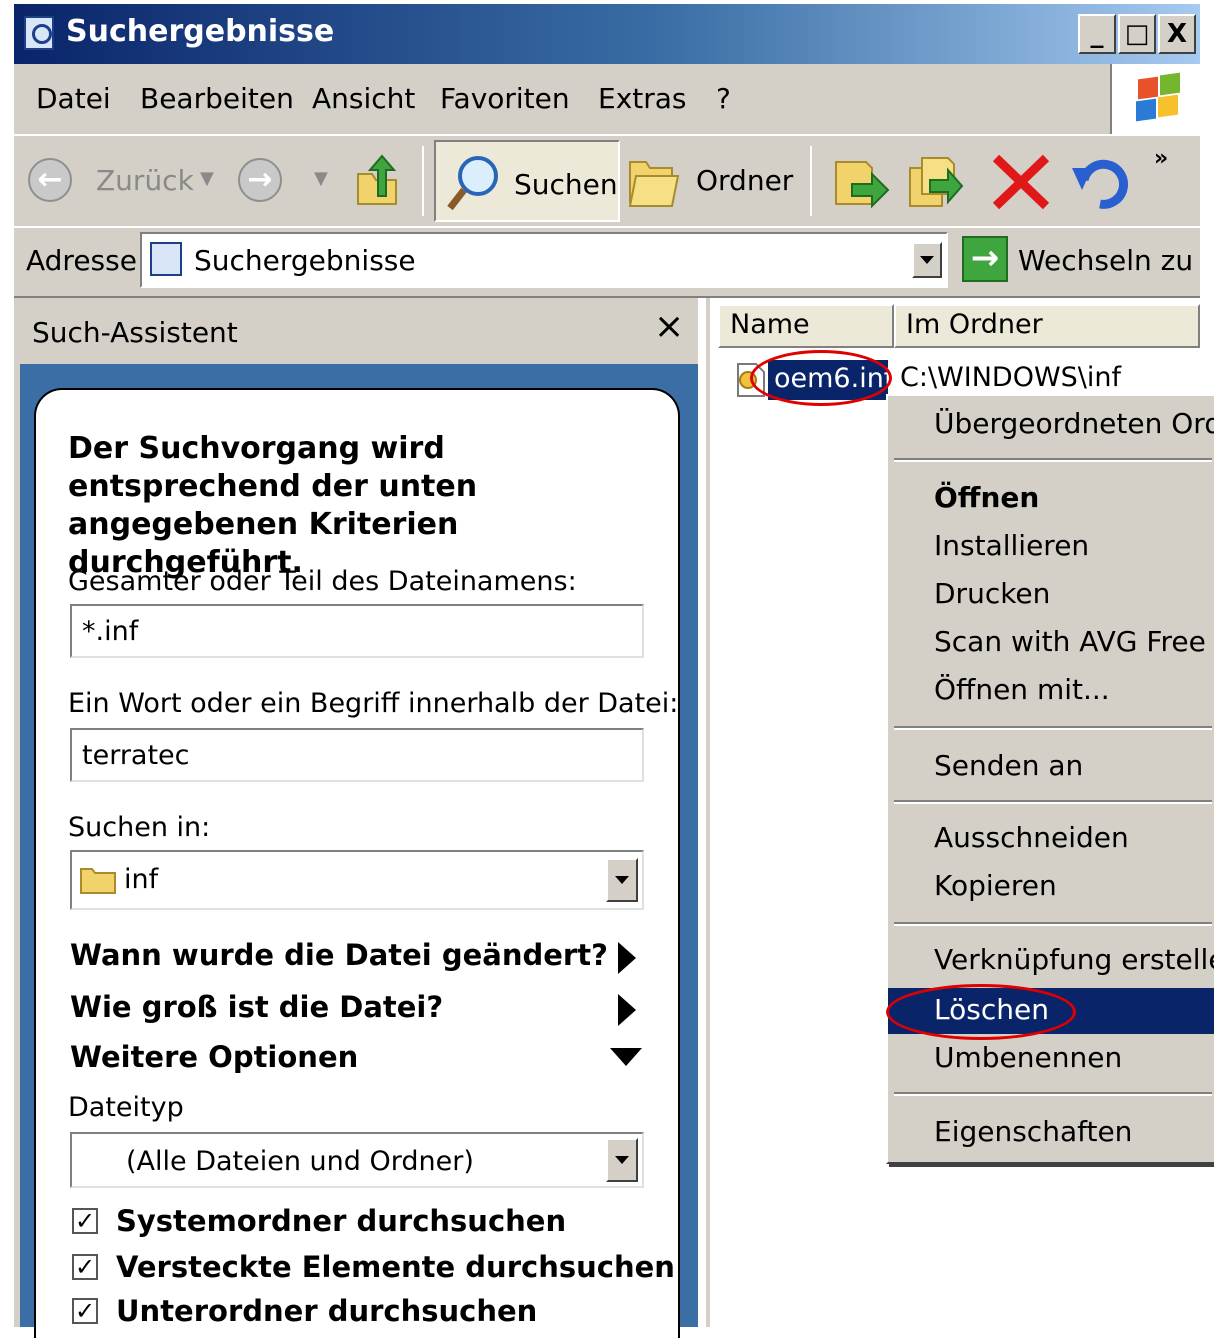 The height and width of the screenshot is (1338, 1214). Describe the element at coordinates (357, 755) in the screenshot. I see `word-input: terratec` at that location.